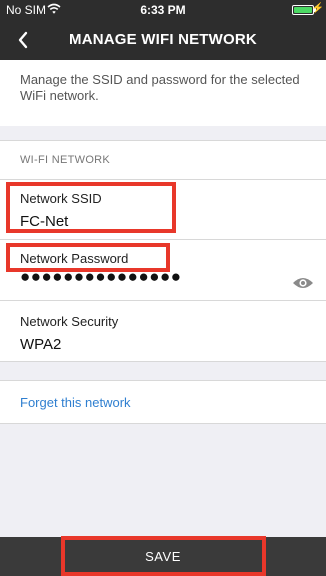  What do you see at coordinates (88, 257) in the screenshot?
I see `highlight-box-password` at bounding box center [88, 257].